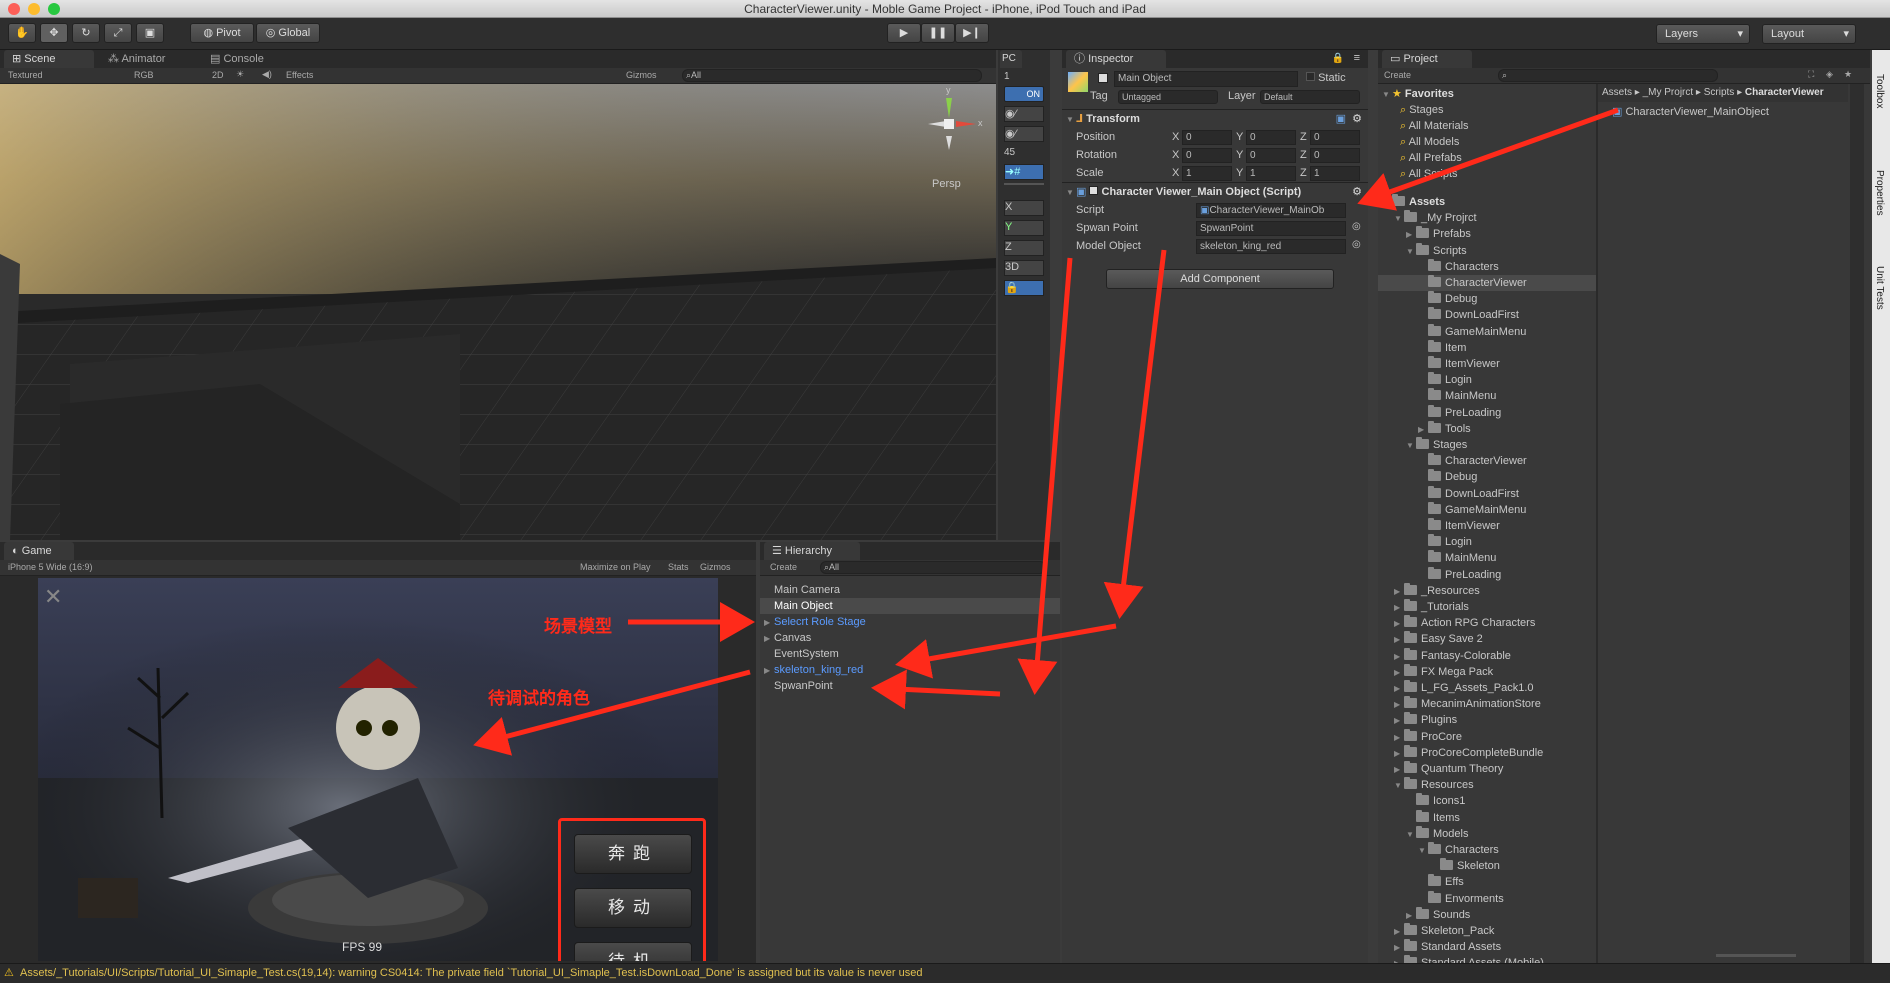 The height and width of the screenshot is (983, 1890). Describe the element at coordinates (378, 769) in the screenshot. I see `game-viewport: ✕ FPS 99 奔跑 移动 待机` at that location.